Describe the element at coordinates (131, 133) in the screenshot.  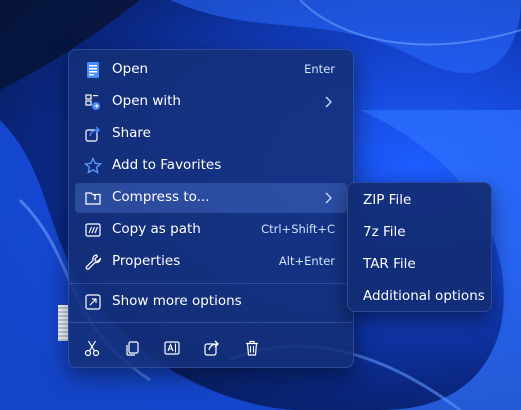
I see `menu-item-label: Share` at that location.